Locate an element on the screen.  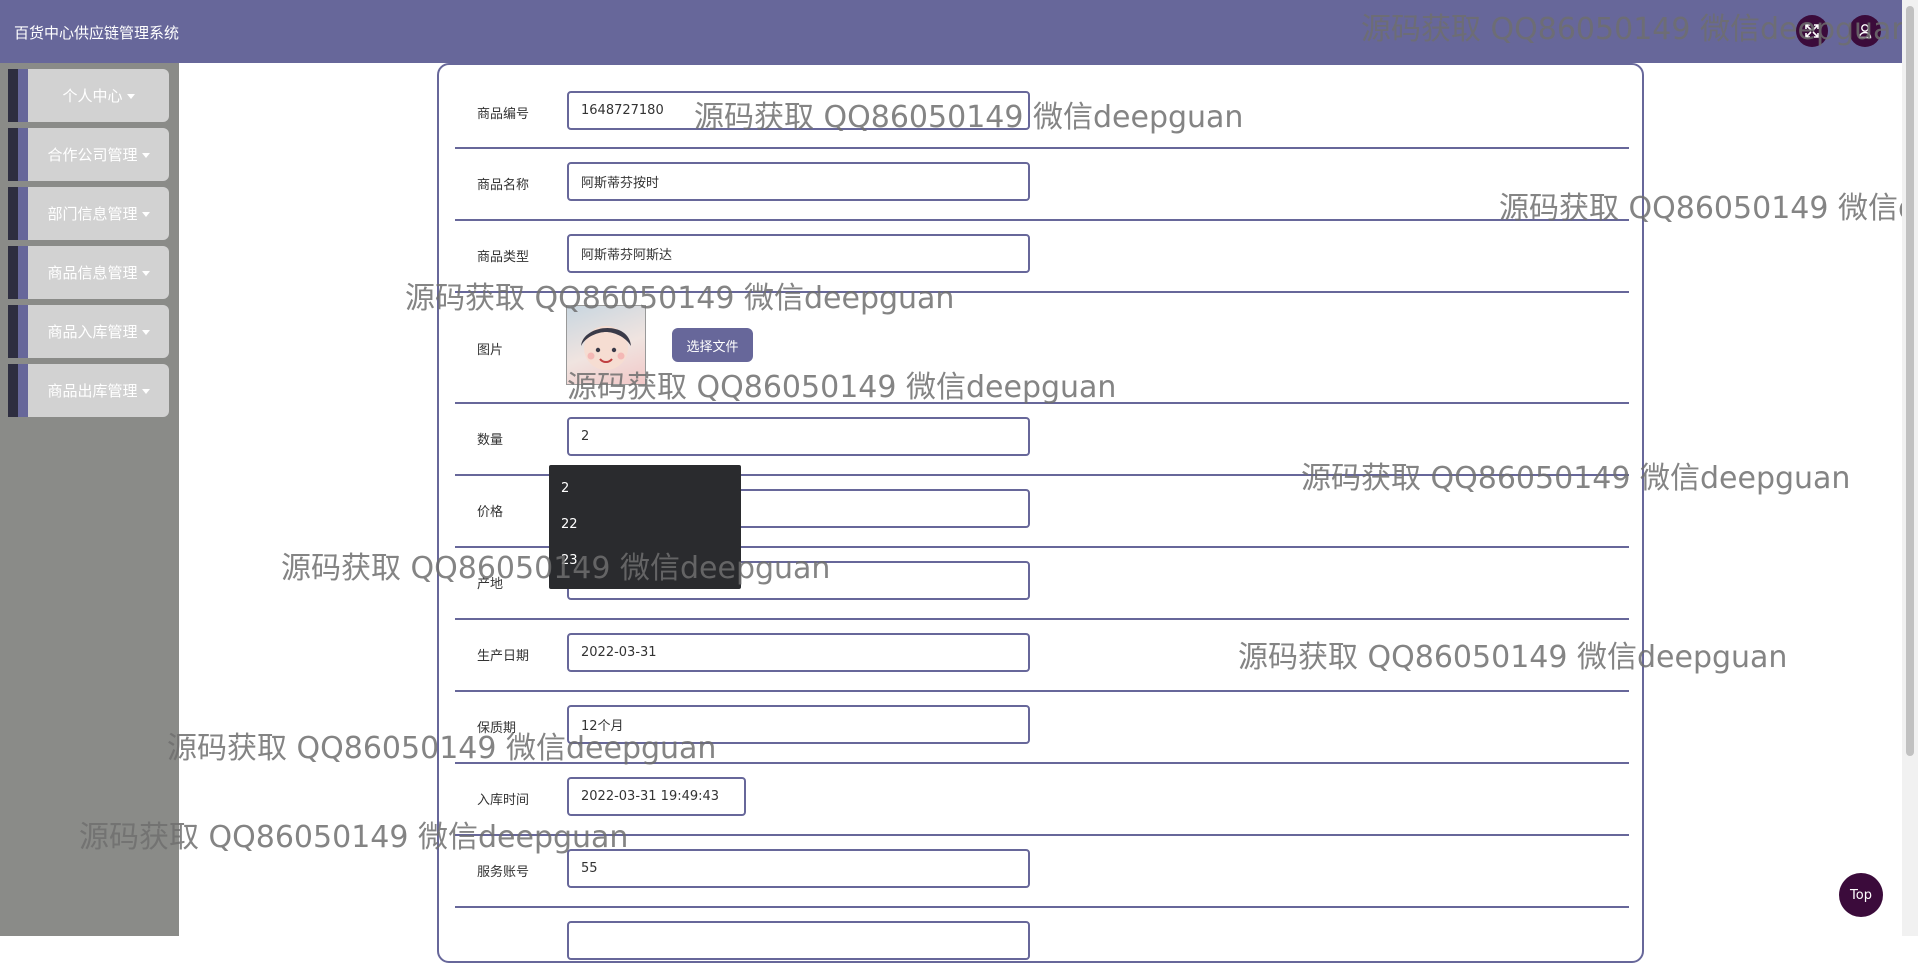
fullscreen-button is located at coordinates (1812, 31).